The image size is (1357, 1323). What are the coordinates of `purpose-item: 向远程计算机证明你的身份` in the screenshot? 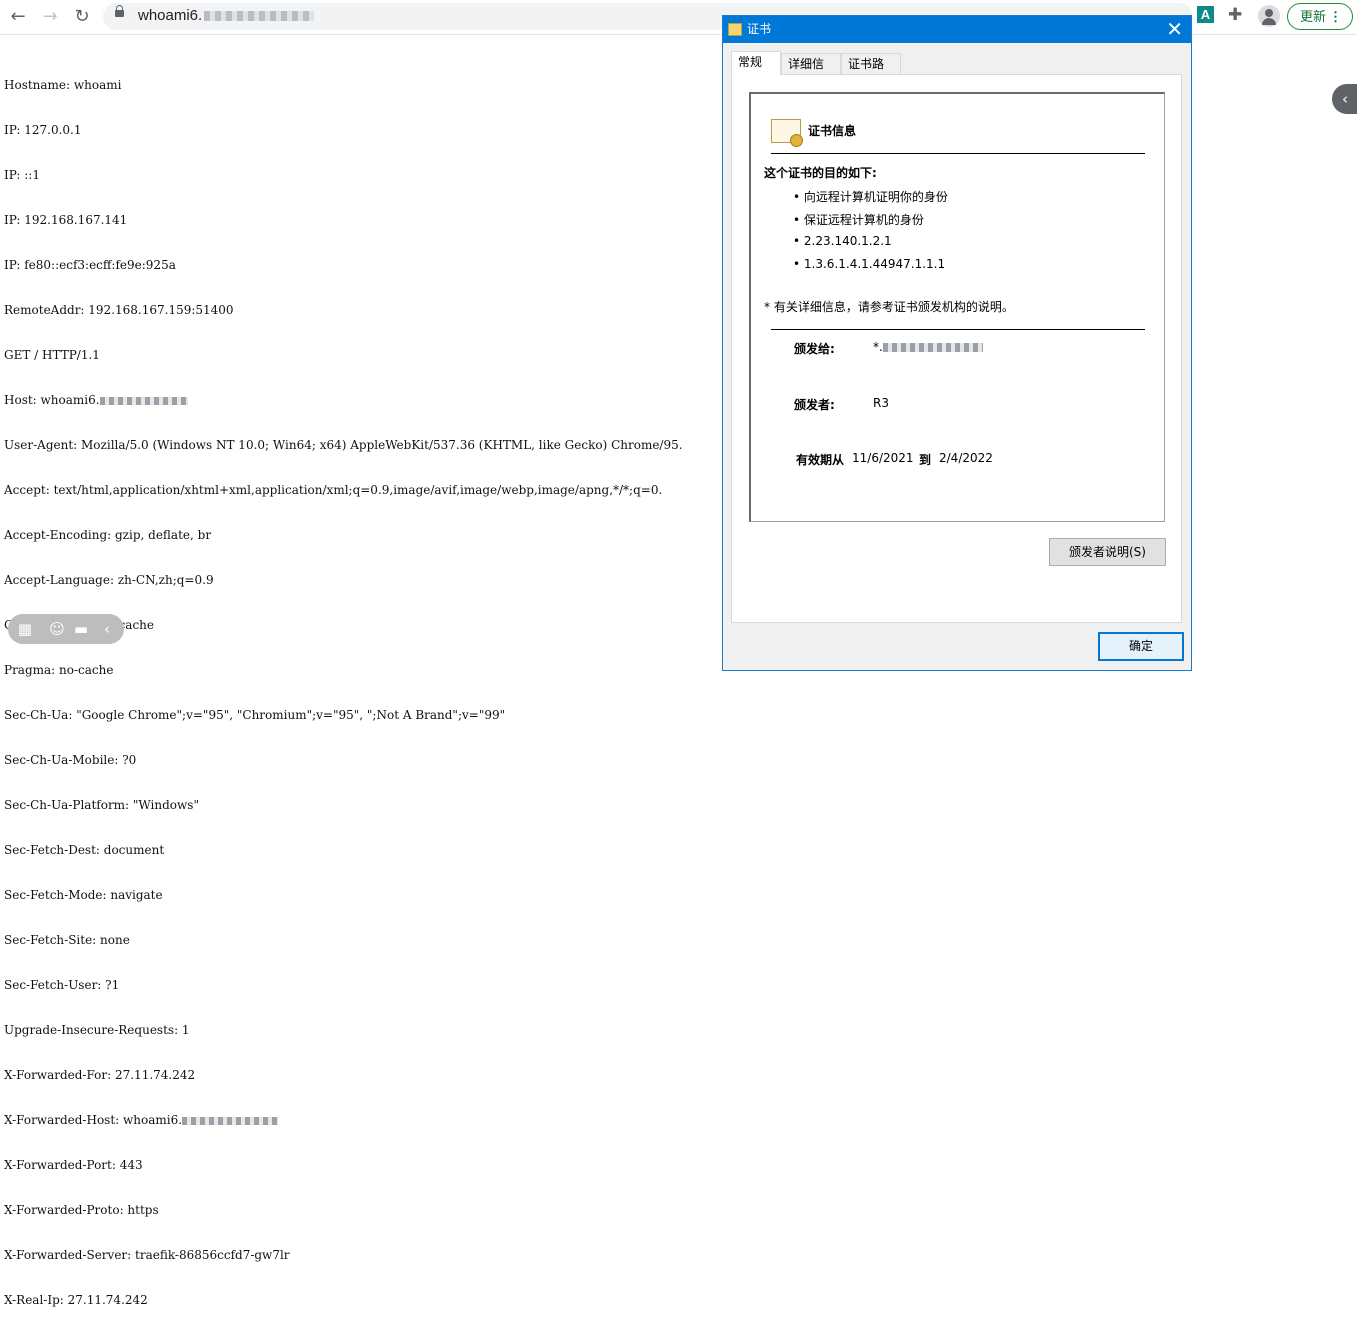 It's located at (870, 199).